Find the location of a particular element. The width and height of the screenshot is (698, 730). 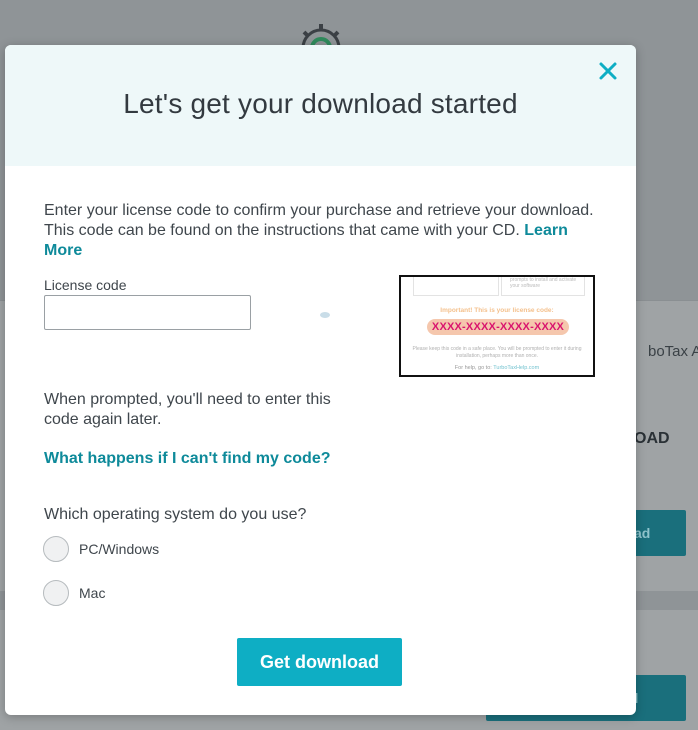

close-icon is located at coordinates (608, 71).